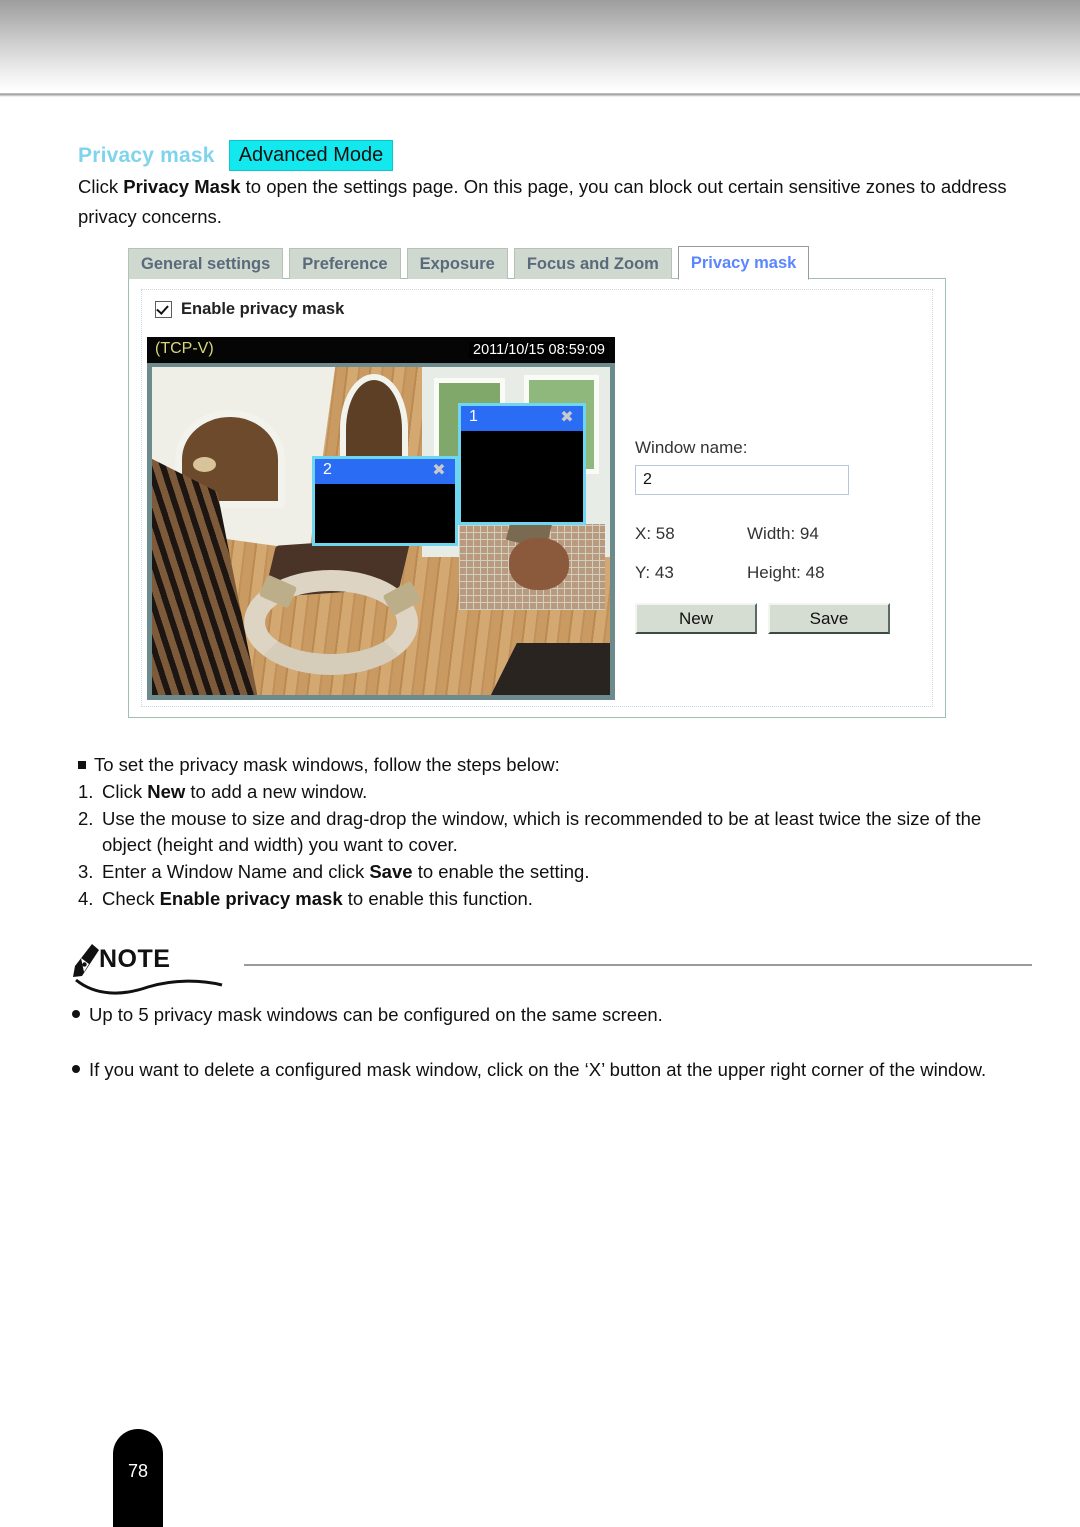  I want to click on step-4-post: to enable this function., so click(437, 898).